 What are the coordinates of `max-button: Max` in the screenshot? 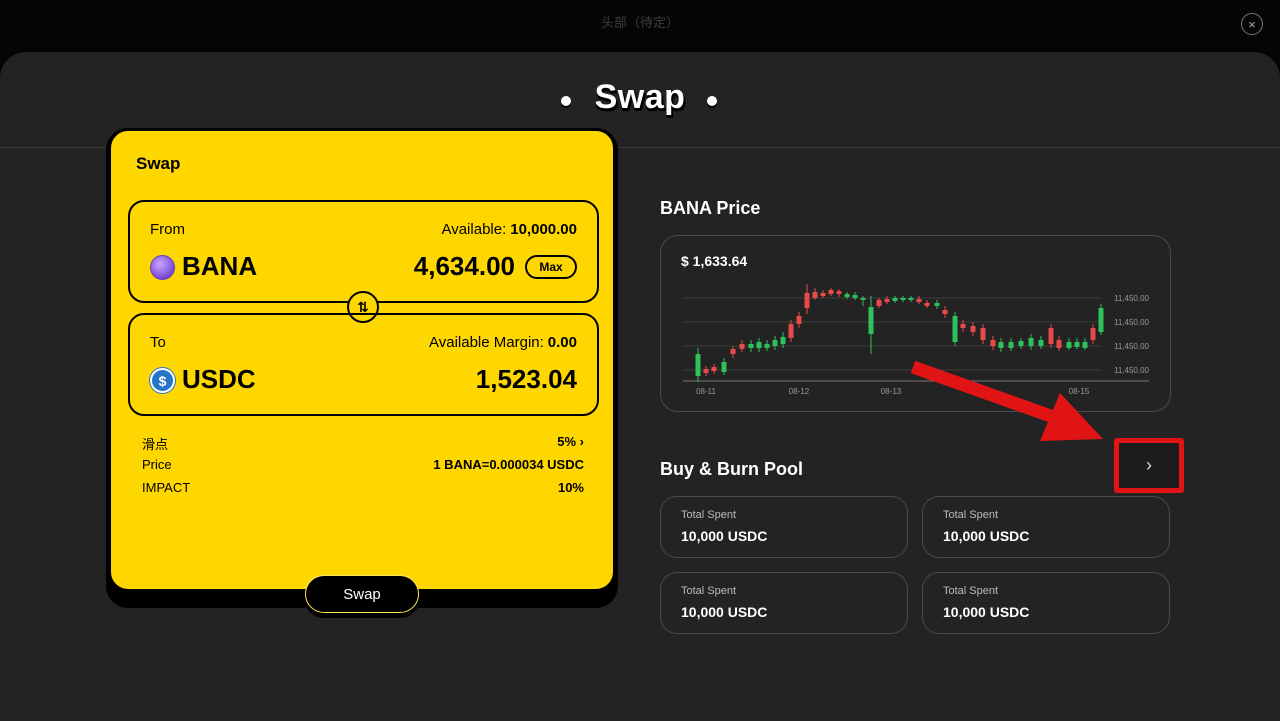 It's located at (551, 267).